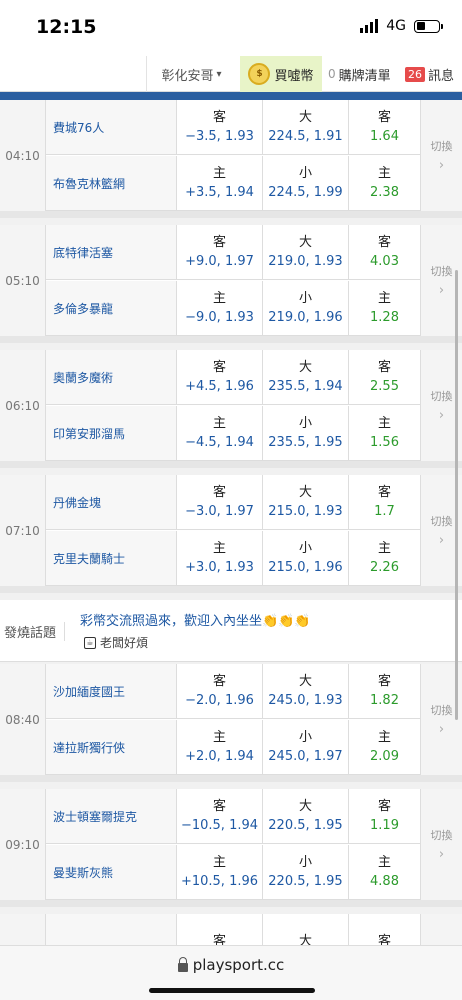  I want to click on top-nav: 彰化安哥 ▾ $ 買噓幣 0 購牌清單 26 訊息, so click(231, 74).